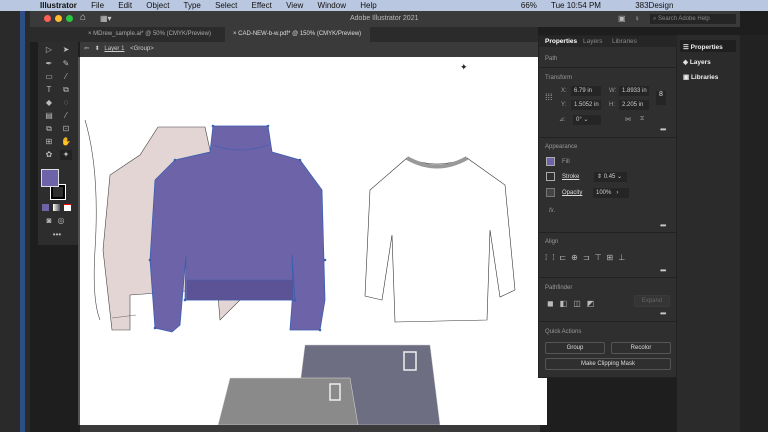 The width and height of the screenshot is (768, 432). What do you see at coordinates (610, 177) in the screenshot?
I see `stroke-weight-field: ⇕ 0.45 ⌄` at bounding box center [610, 177].